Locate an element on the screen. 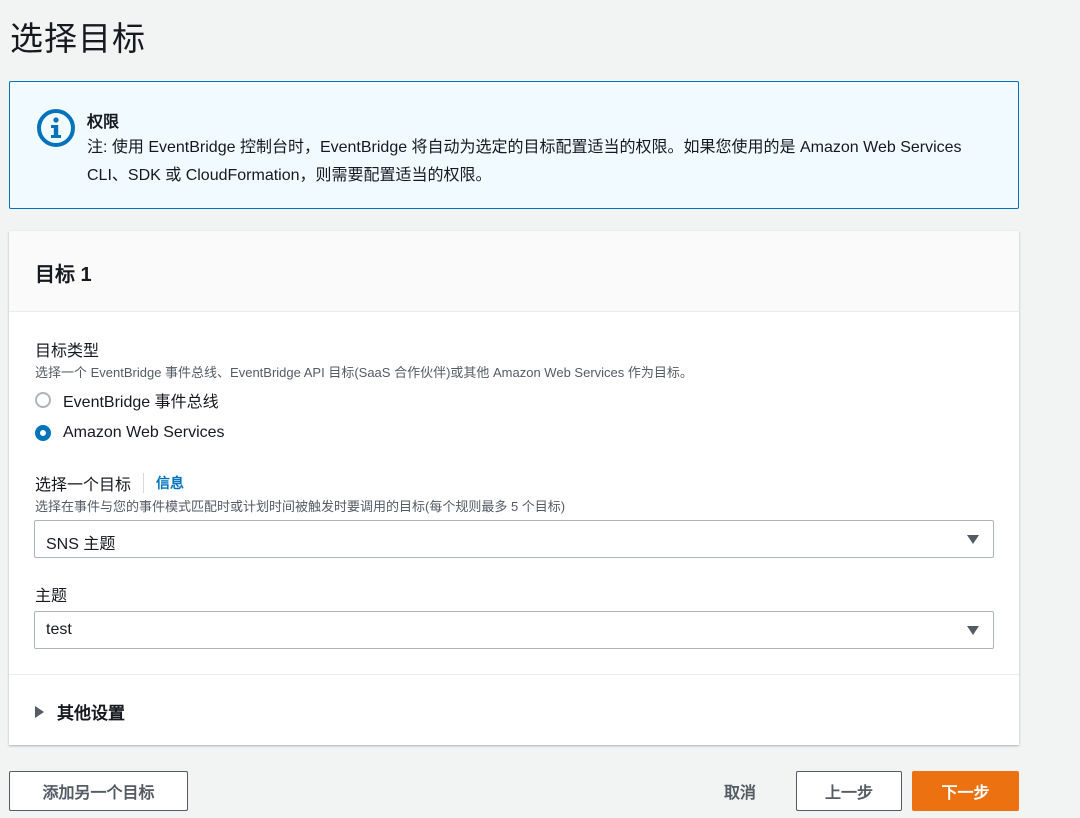 Image resolution: width=1080 pixels, height=818 pixels. radio-button-checked is located at coordinates (43, 433).